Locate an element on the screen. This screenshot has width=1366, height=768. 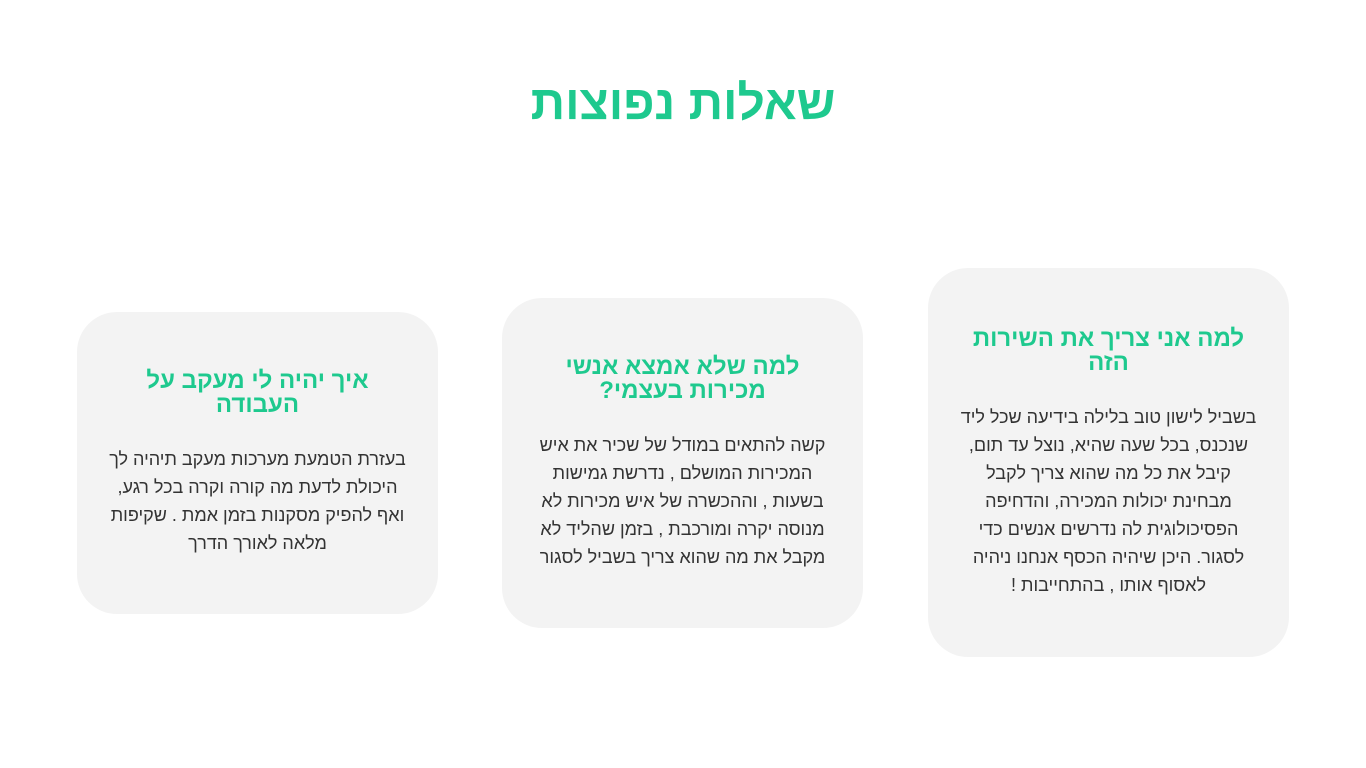
faq-card-title: למה אני צריך את השירות הזה is located at coordinates (1108, 350).